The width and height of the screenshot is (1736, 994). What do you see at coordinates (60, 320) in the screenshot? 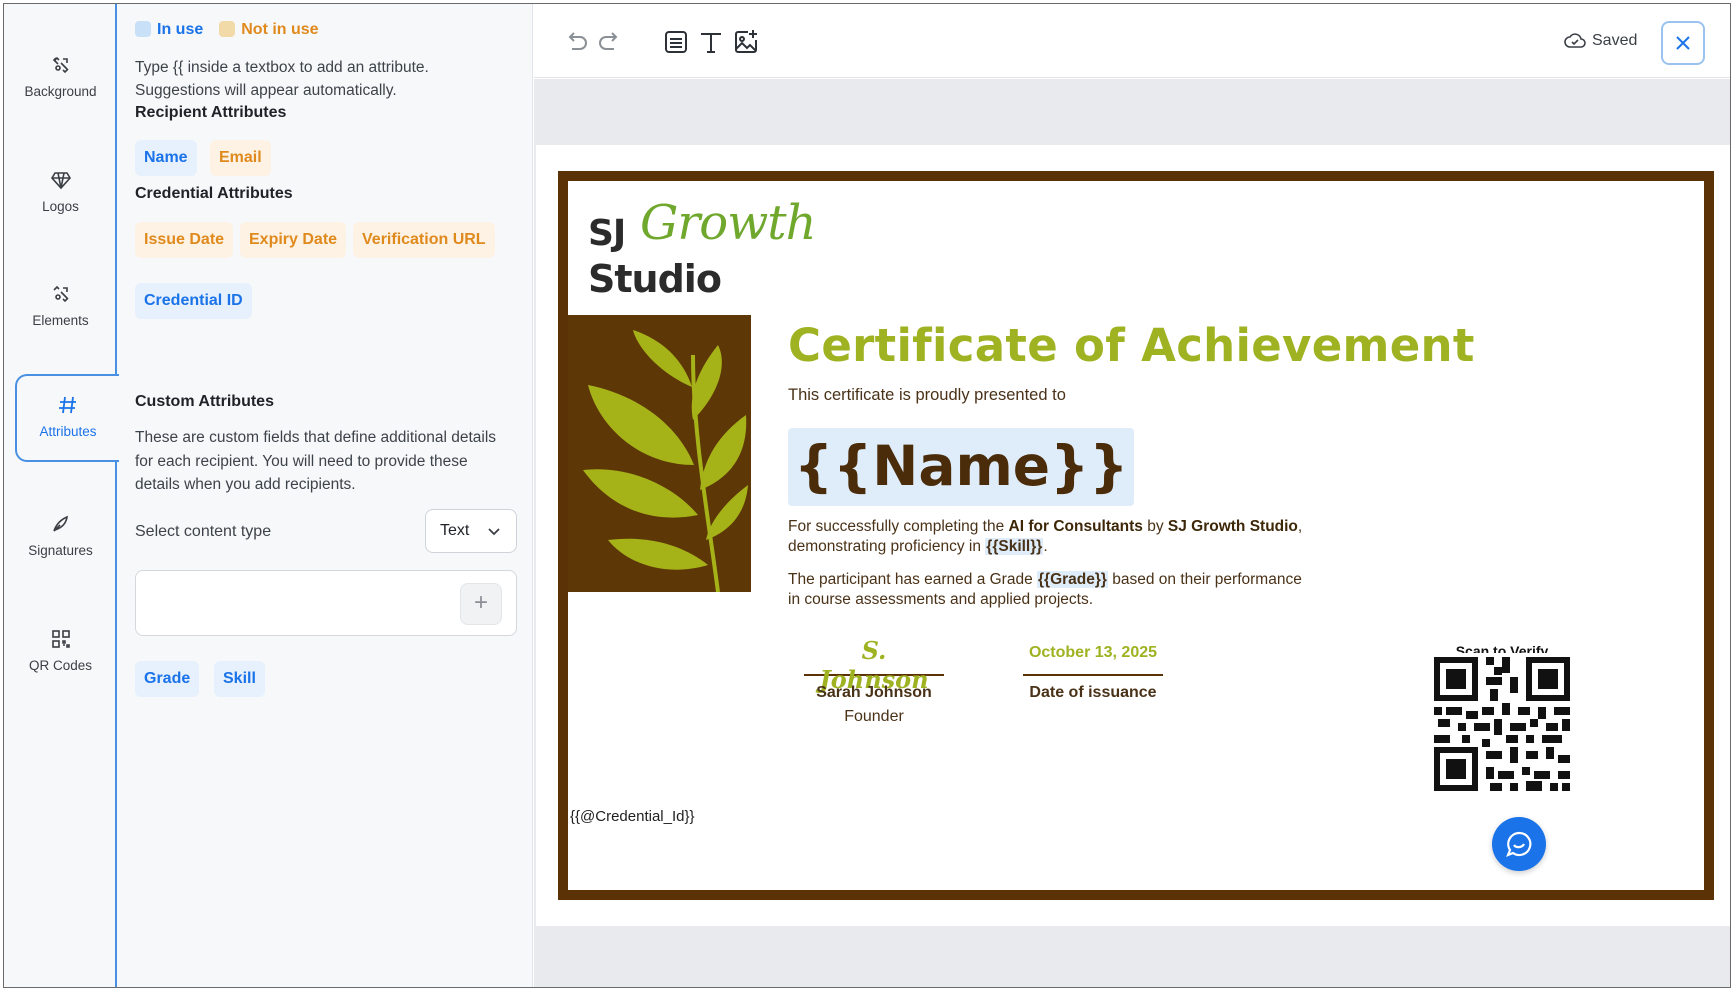
I see `rail-item-label: Elements` at bounding box center [60, 320].